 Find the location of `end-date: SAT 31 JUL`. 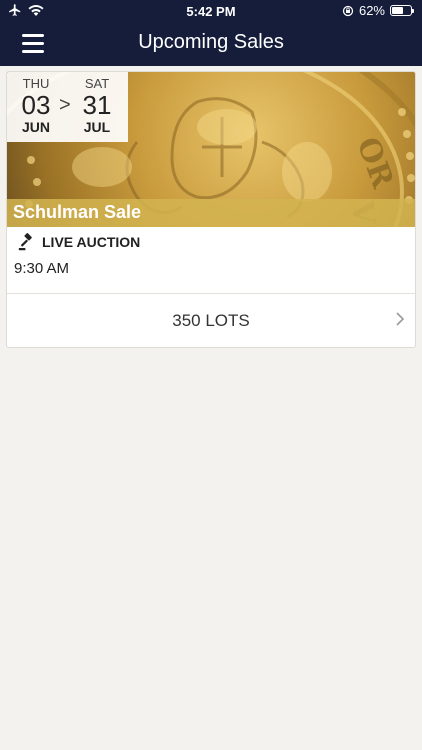

end-date: SAT 31 JUL is located at coordinates (97, 105).